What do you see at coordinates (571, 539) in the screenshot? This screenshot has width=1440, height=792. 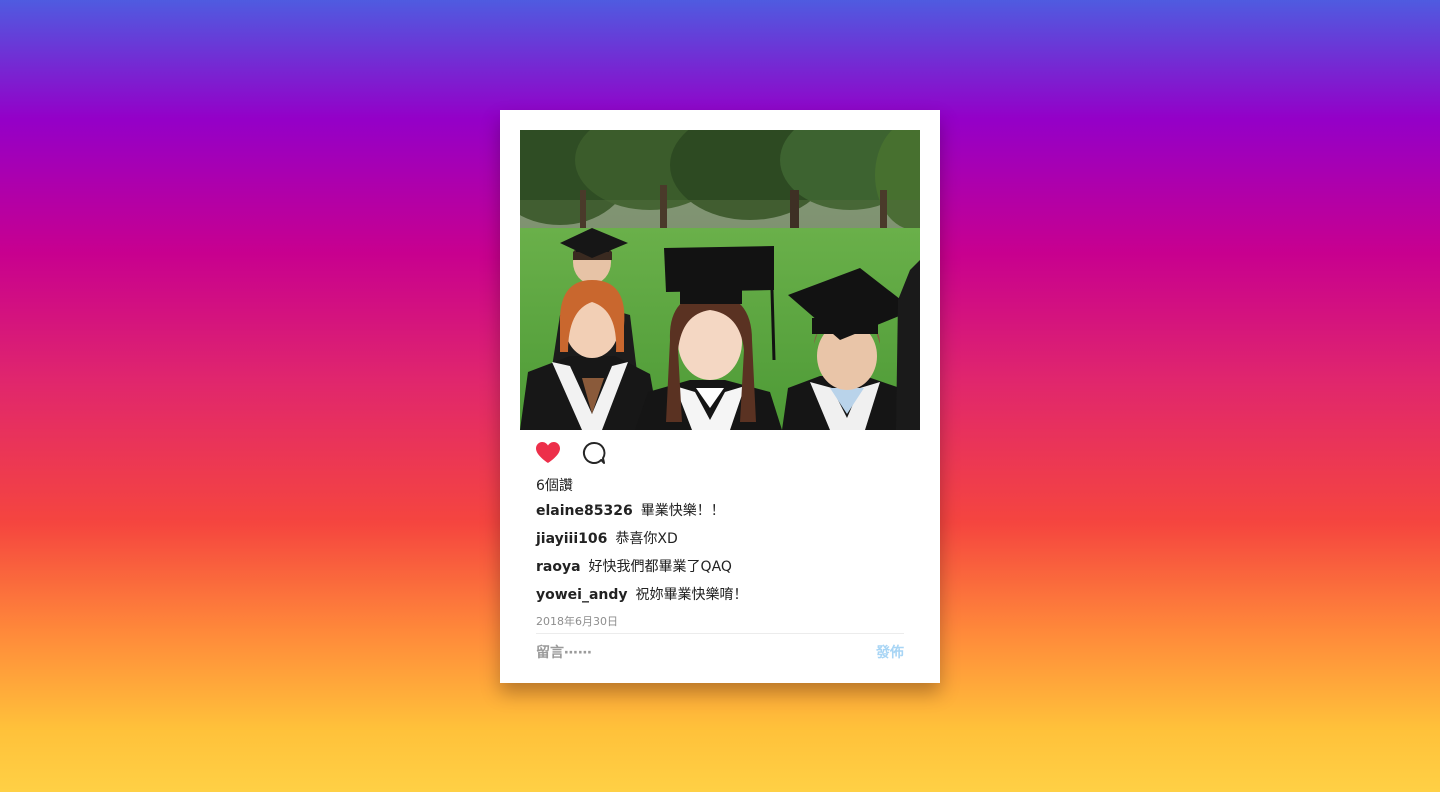 I see `comment-username: jiayiii106` at bounding box center [571, 539].